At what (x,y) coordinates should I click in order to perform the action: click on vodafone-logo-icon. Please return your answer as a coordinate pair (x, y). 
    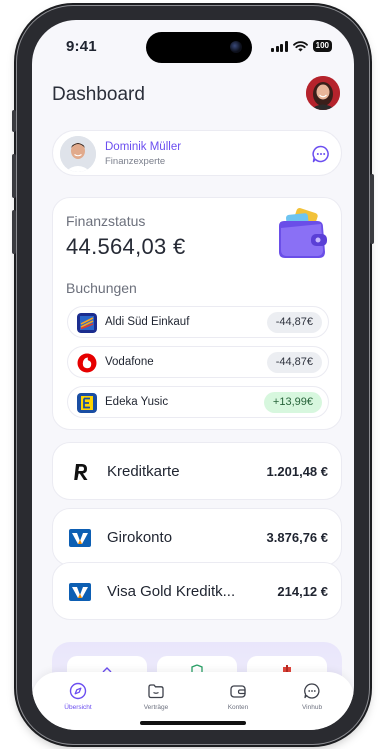
    Looking at the image, I should click on (87, 363).